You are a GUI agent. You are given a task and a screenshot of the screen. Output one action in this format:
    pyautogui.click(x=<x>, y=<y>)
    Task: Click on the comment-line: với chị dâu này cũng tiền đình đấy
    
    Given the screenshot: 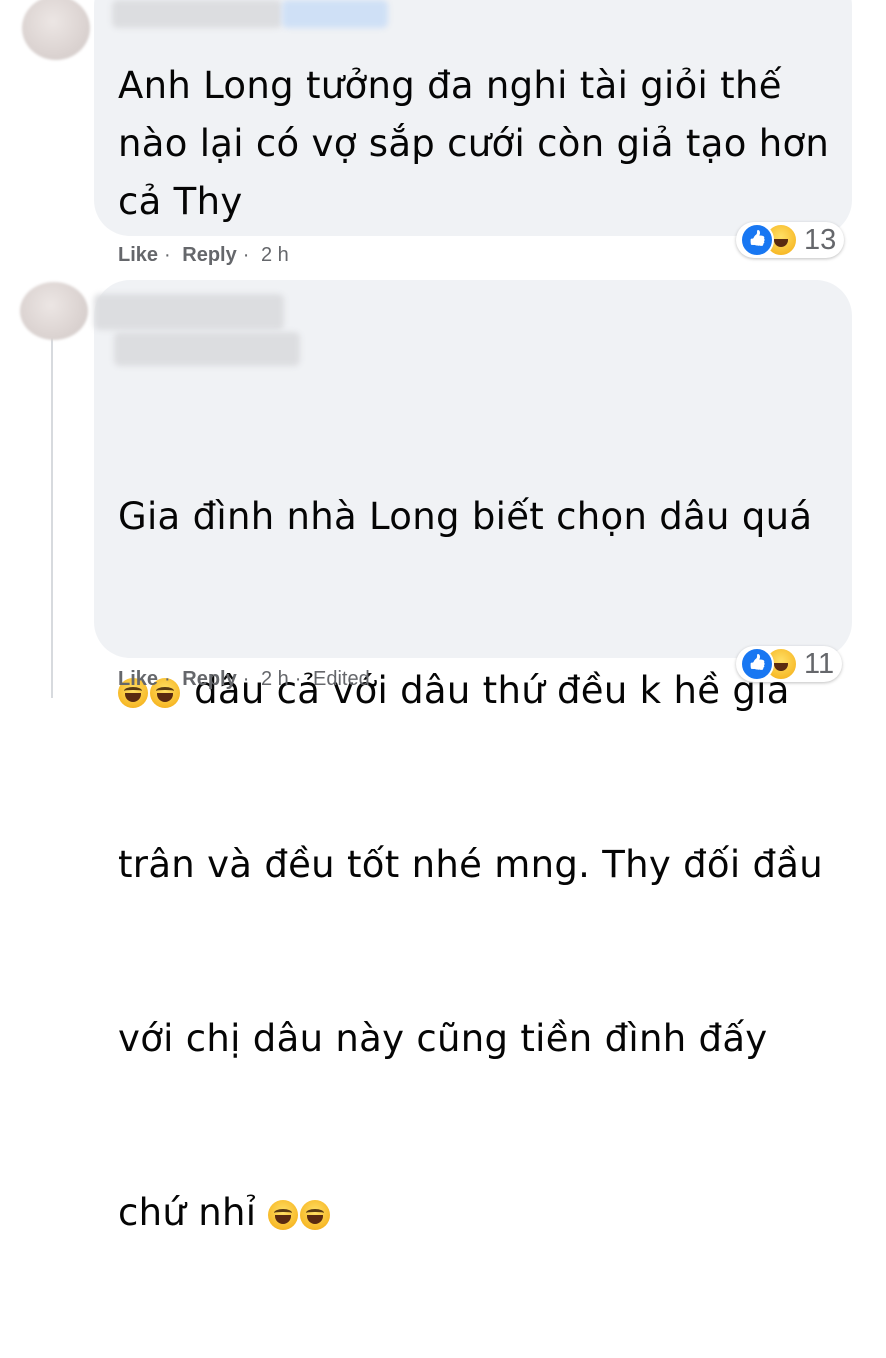 What is the action you would take?
    pyautogui.click(x=443, y=1038)
    